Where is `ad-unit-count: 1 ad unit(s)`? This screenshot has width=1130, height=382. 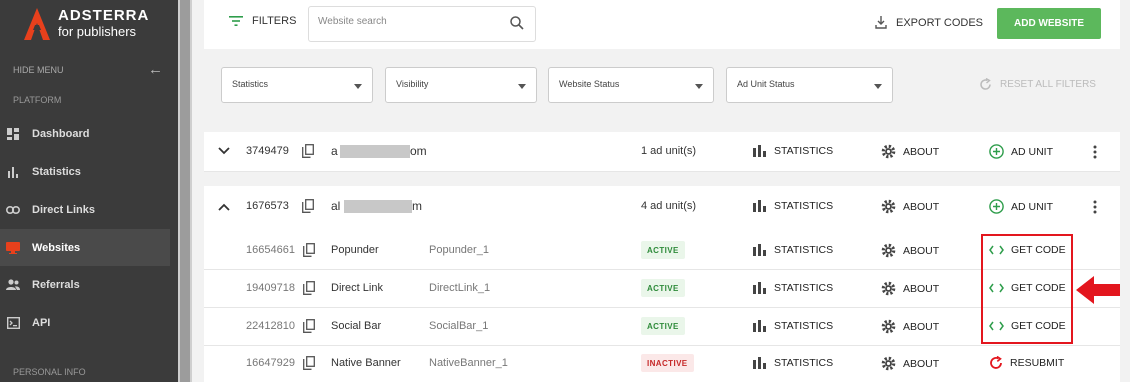
ad-unit-count: 1 ad unit(s) is located at coordinates (669, 151).